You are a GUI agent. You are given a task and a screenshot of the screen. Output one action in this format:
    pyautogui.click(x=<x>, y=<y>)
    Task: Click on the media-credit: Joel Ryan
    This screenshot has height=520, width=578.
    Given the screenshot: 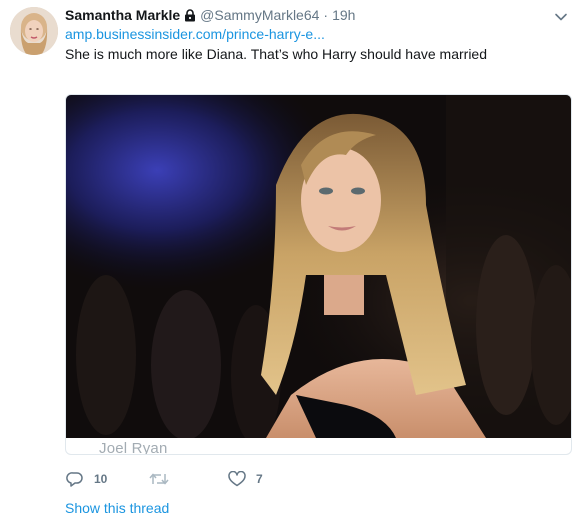 What is the action you would take?
    pyautogui.click(x=133, y=447)
    